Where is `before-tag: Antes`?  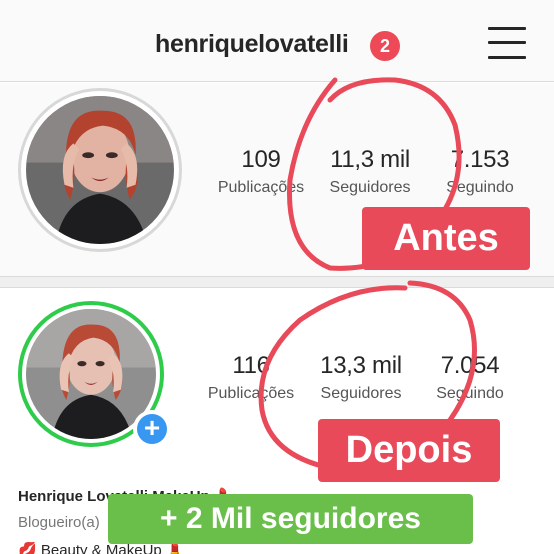
before-tag: Antes is located at coordinates (446, 238).